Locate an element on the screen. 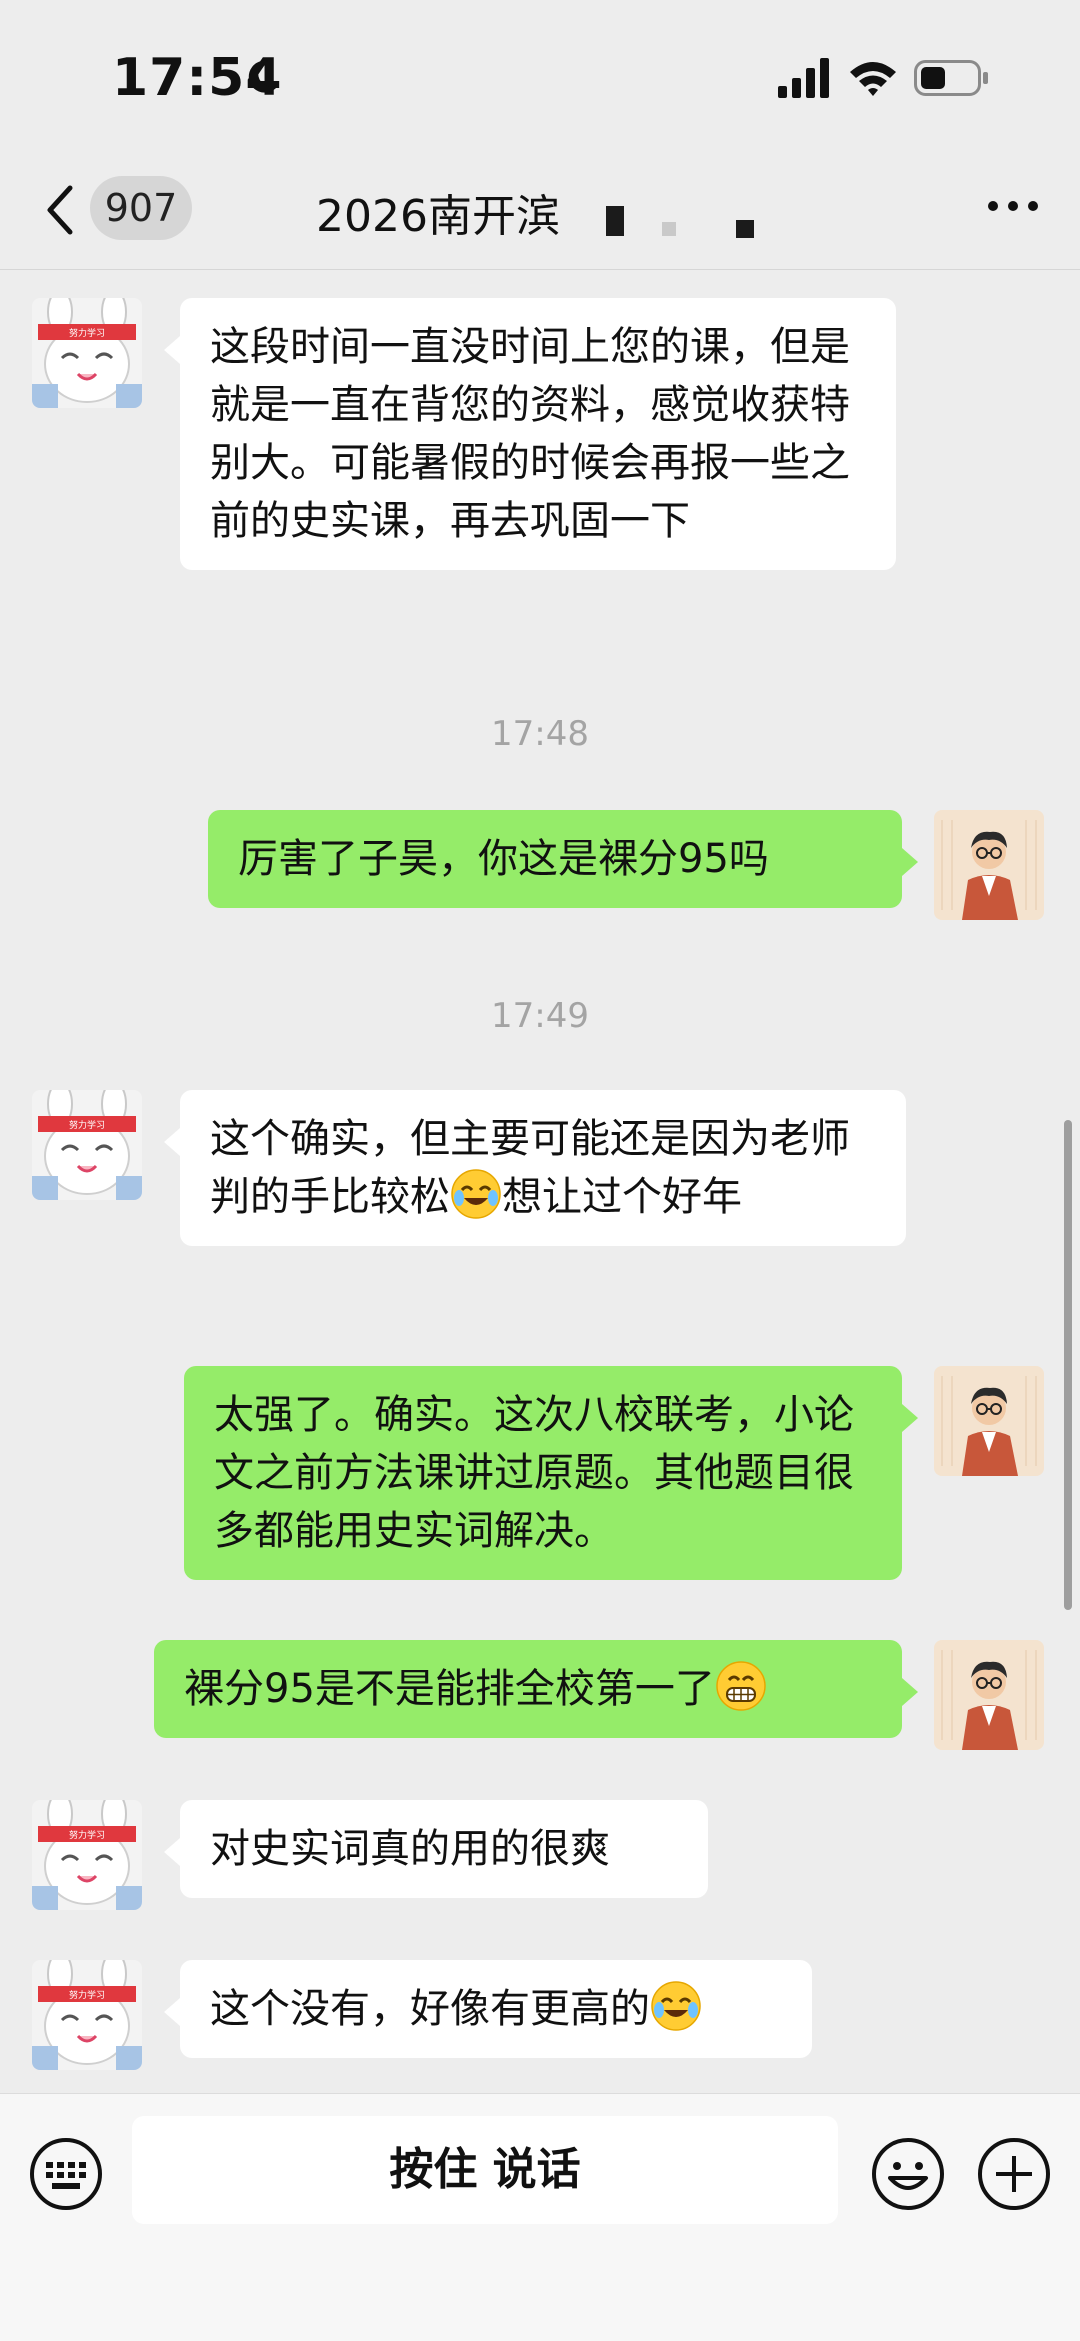 The width and height of the screenshot is (1080, 2341). message-bubble-out: 裸分95是不是能排全校第一了 is located at coordinates (536, 1689).